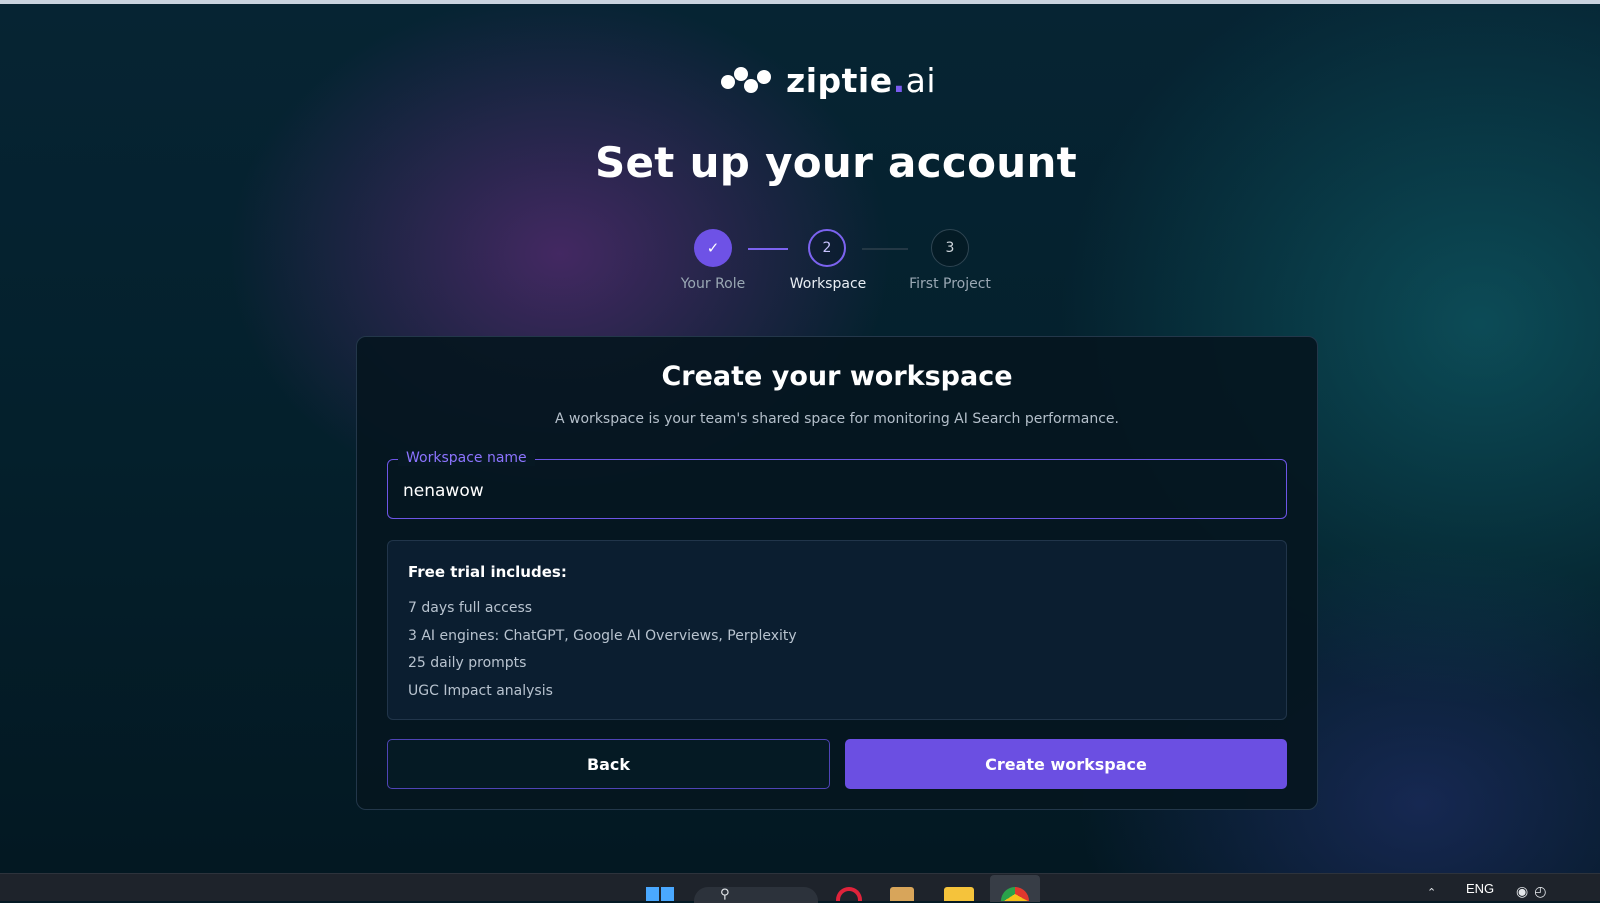 This screenshot has height=903, width=1600. What do you see at coordinates (480, 690) in the screenshot?
I see `list-item: UGC Impact analysis` at bounding box center [480, 690].